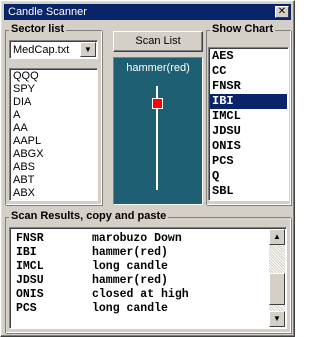 This screenshot has width=320, height=337. I want to click on sector-symbol-item: DIA, so click(27, 102).